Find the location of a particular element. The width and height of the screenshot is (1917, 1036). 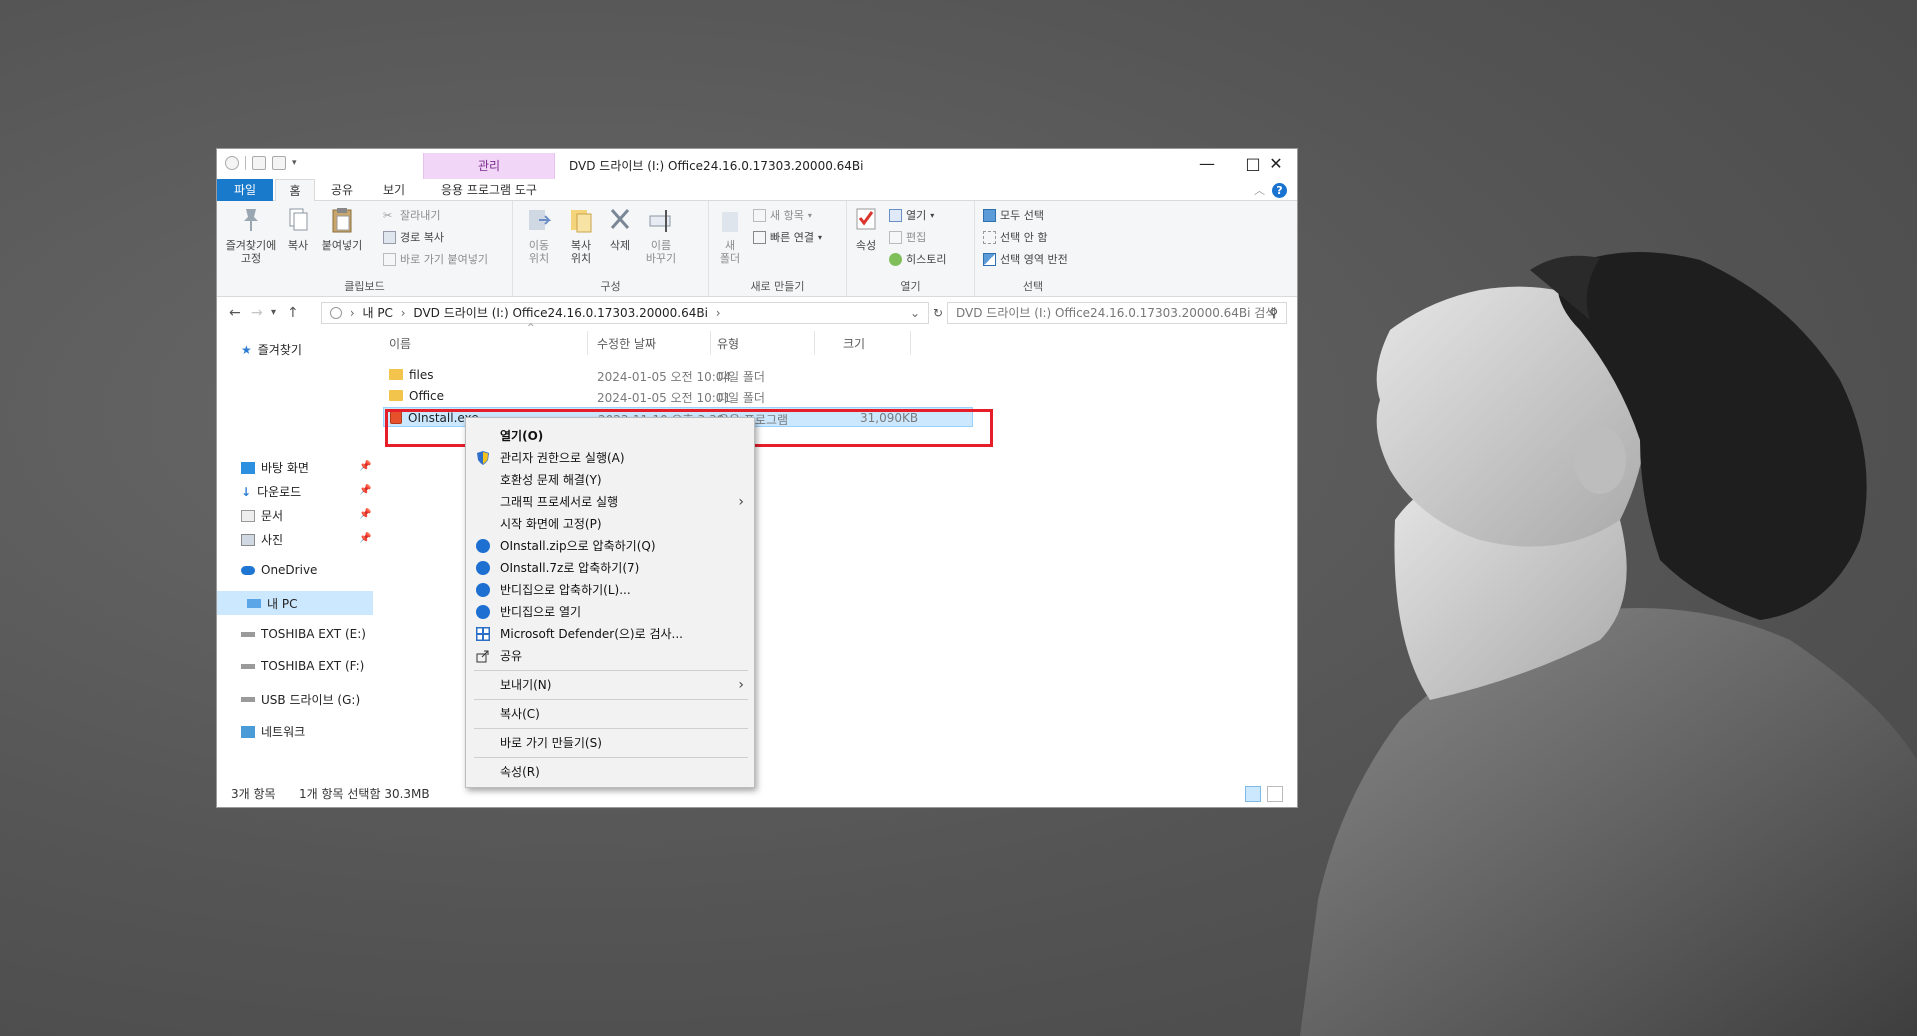

nav-drive-e: TOSHIBA EXT (E:) is located at coordinates (303, 634).